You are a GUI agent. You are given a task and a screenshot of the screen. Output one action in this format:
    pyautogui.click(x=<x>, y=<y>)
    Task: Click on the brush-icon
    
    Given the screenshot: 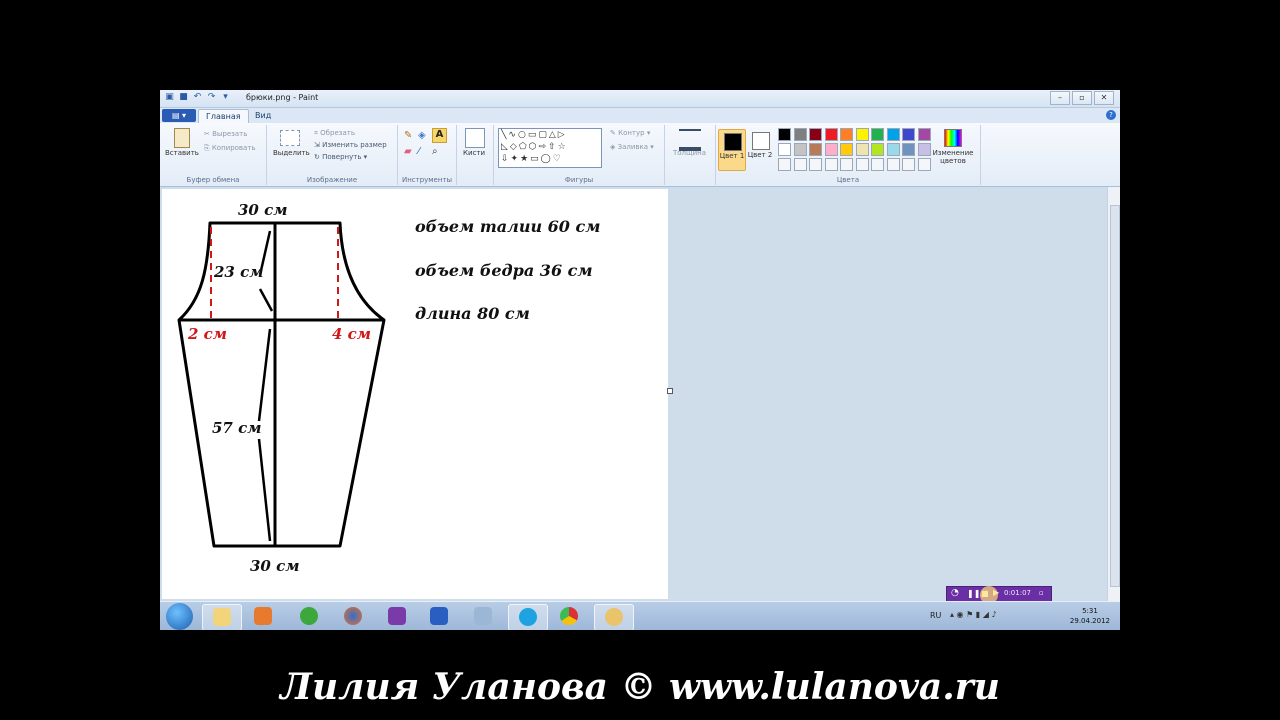 What is the action you would take?
    pyautogui.click(x=475, y=138)
    